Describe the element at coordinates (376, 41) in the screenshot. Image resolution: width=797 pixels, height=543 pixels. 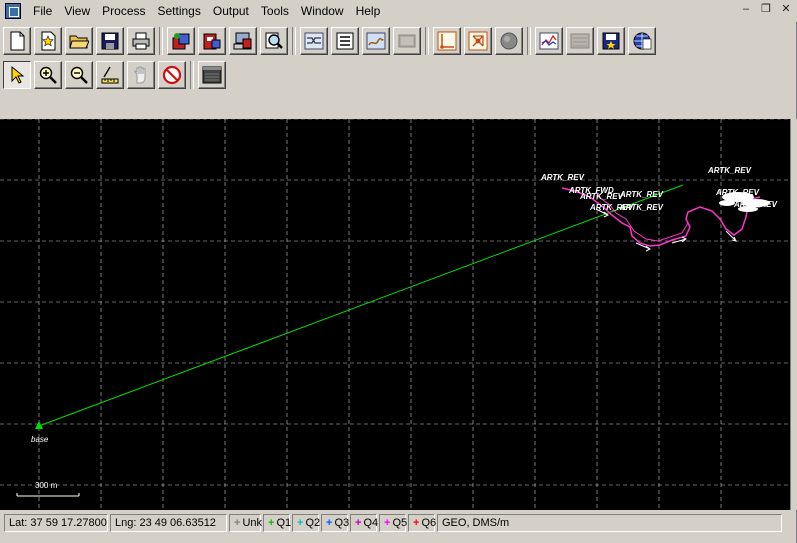
I see `map-process-button` at that location.